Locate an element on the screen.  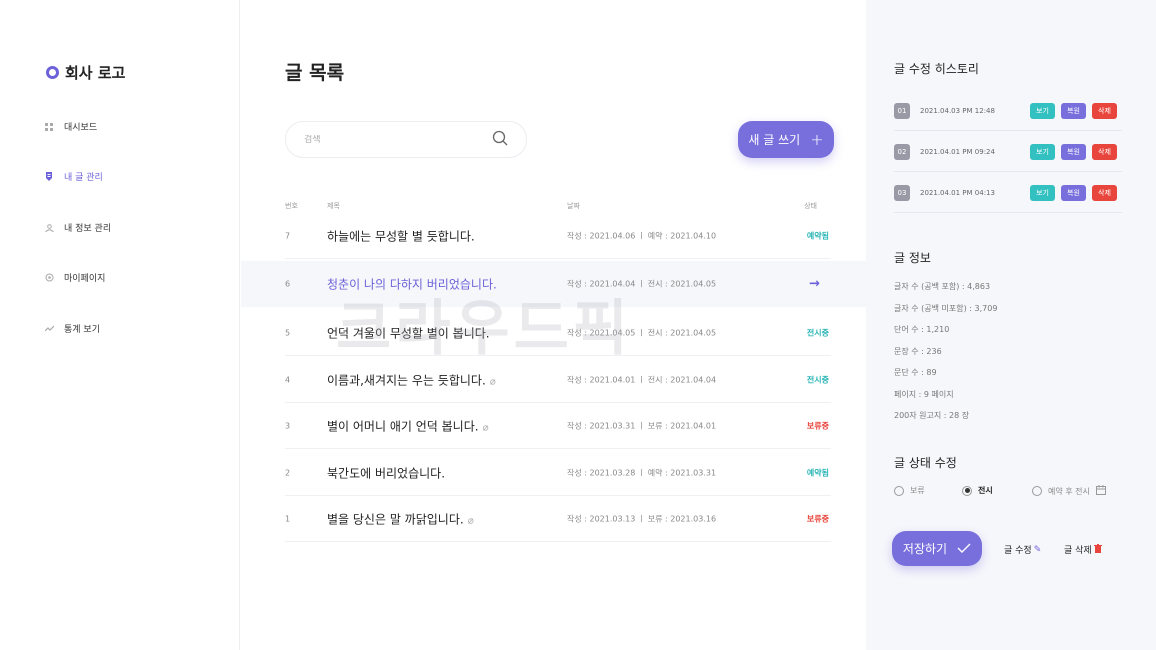
sidebar-item-my-posts: 내 글 관리 is located at coordinates (73, 176).